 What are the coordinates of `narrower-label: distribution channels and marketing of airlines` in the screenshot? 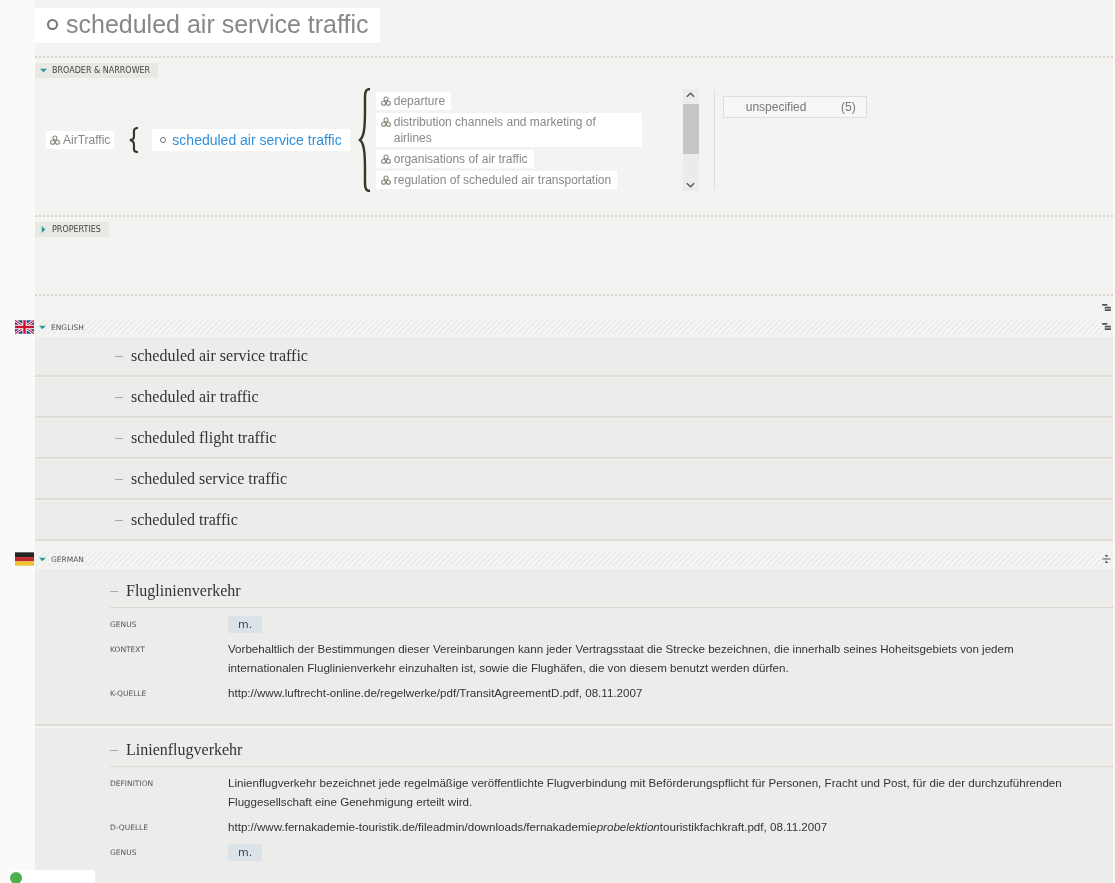 It's located at (495, 129).